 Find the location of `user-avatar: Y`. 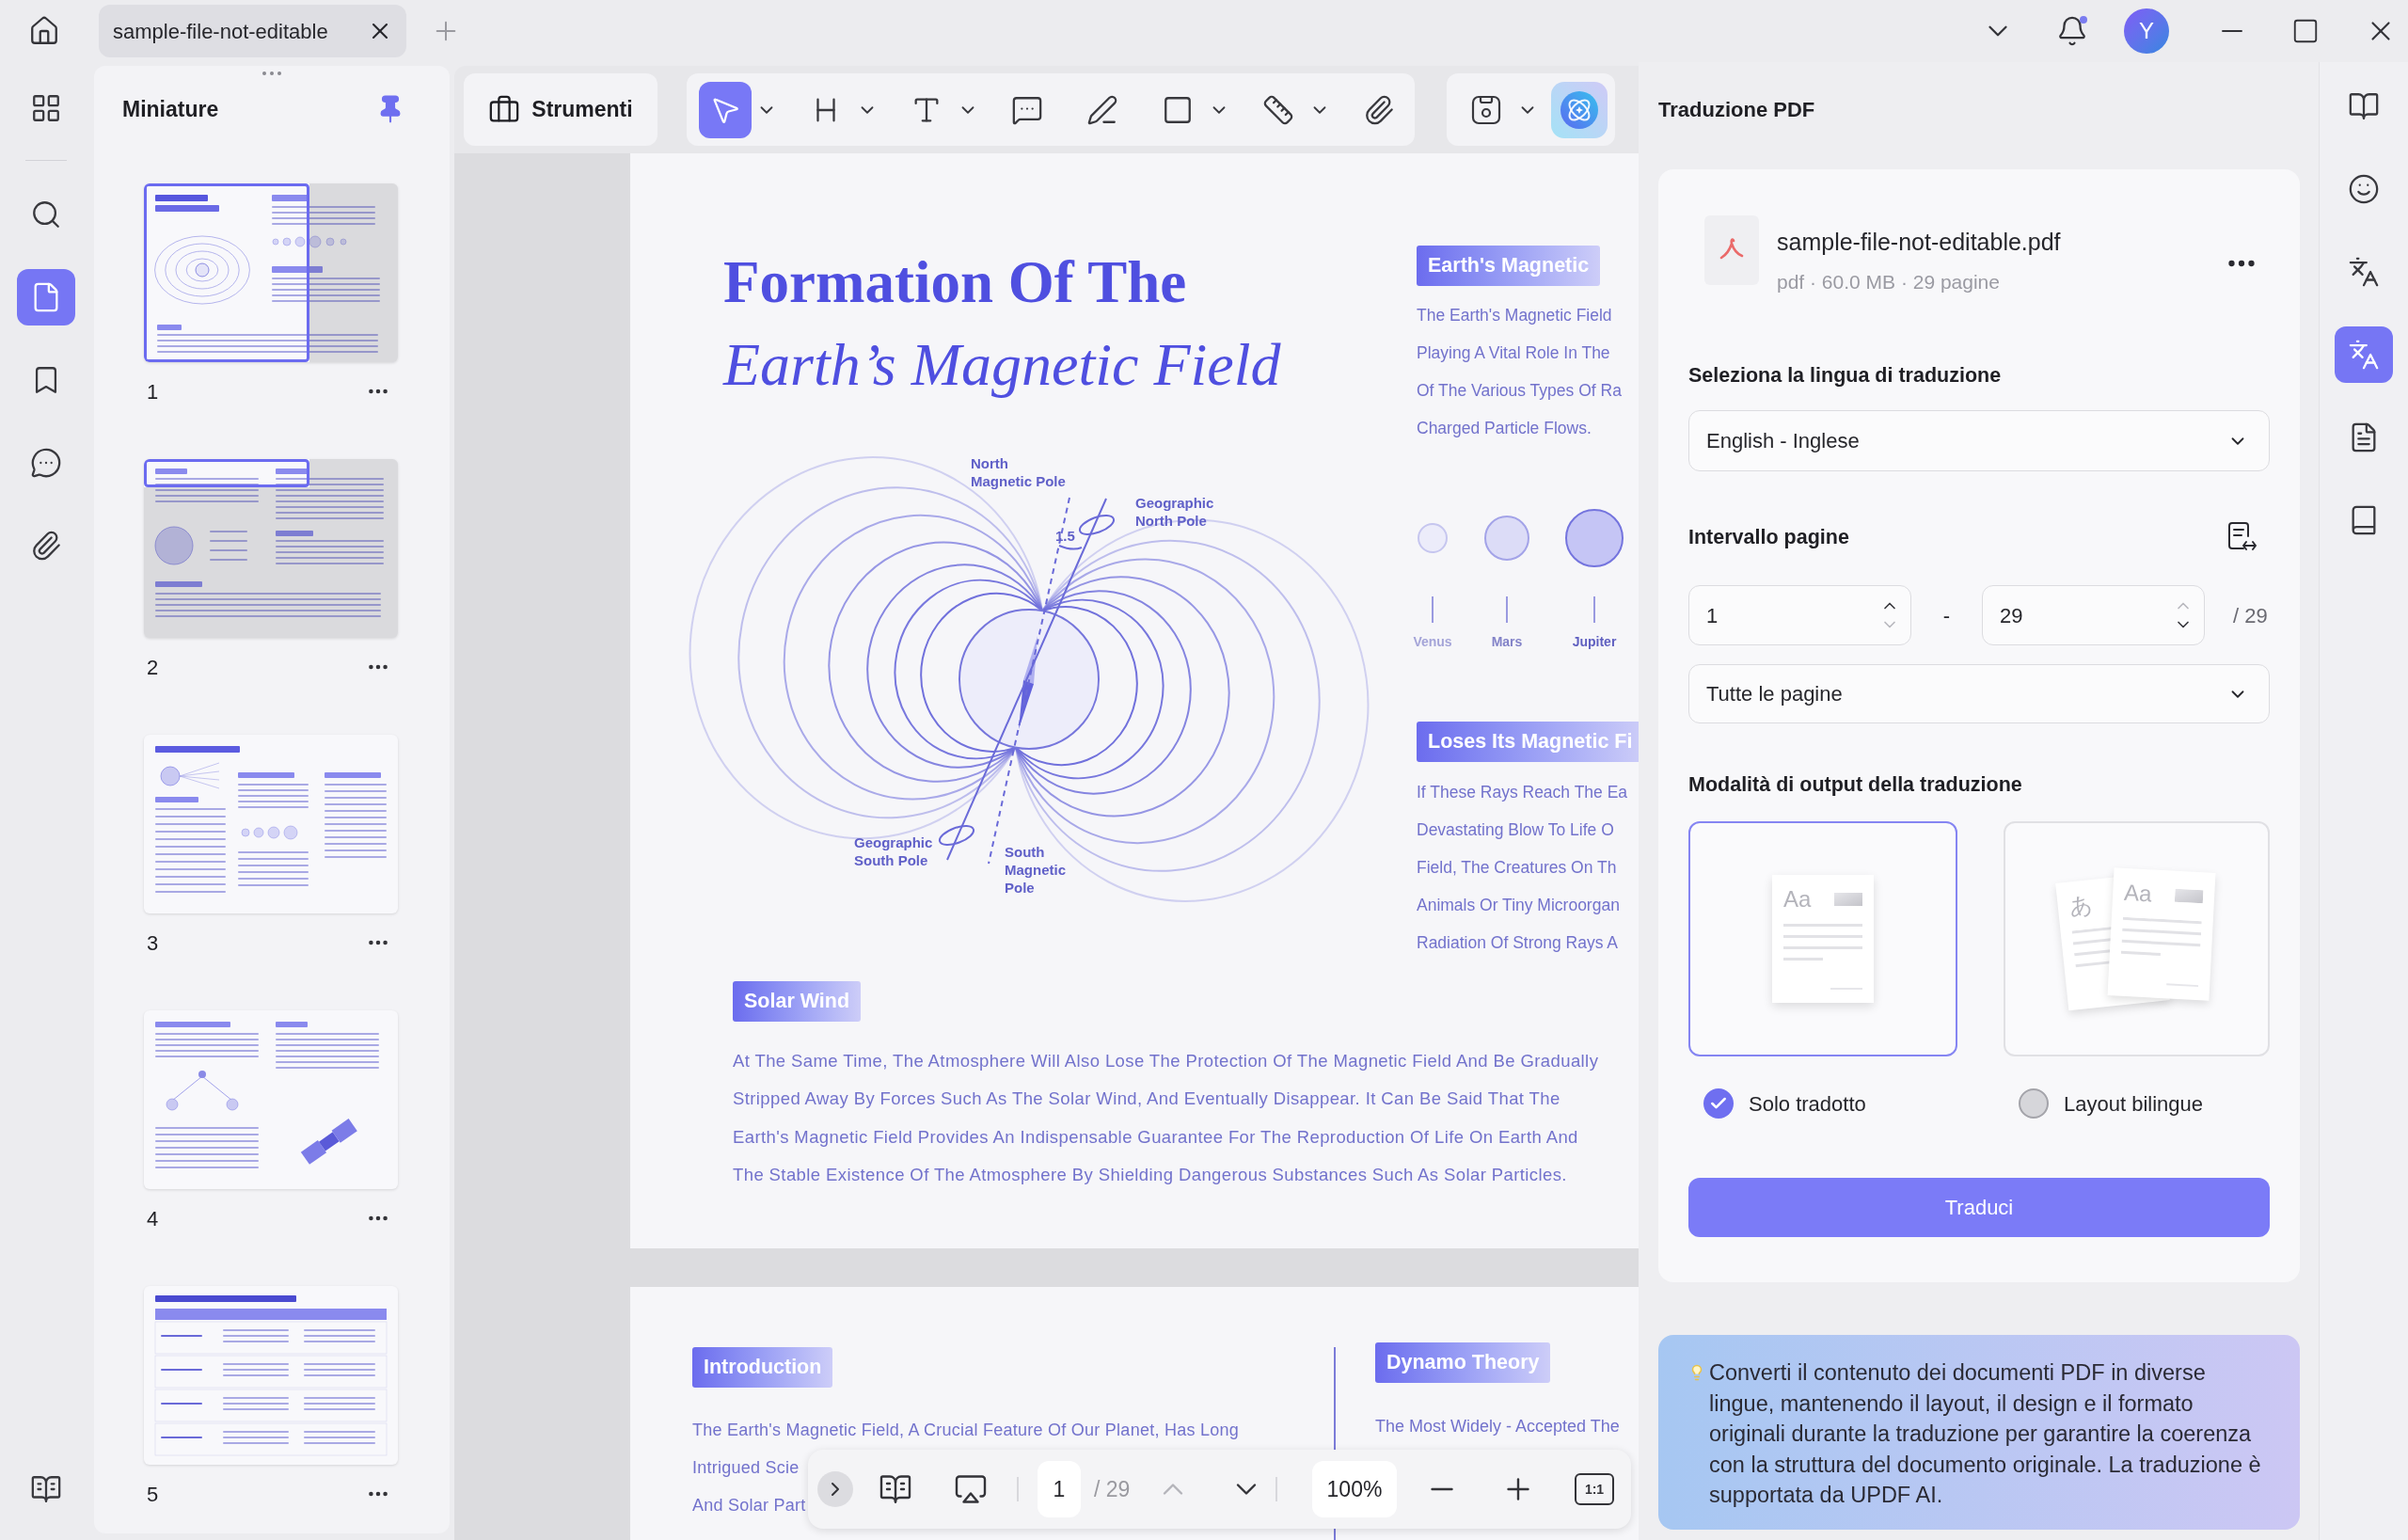

user-avatar: Y is located at coordinates (2146, 31).